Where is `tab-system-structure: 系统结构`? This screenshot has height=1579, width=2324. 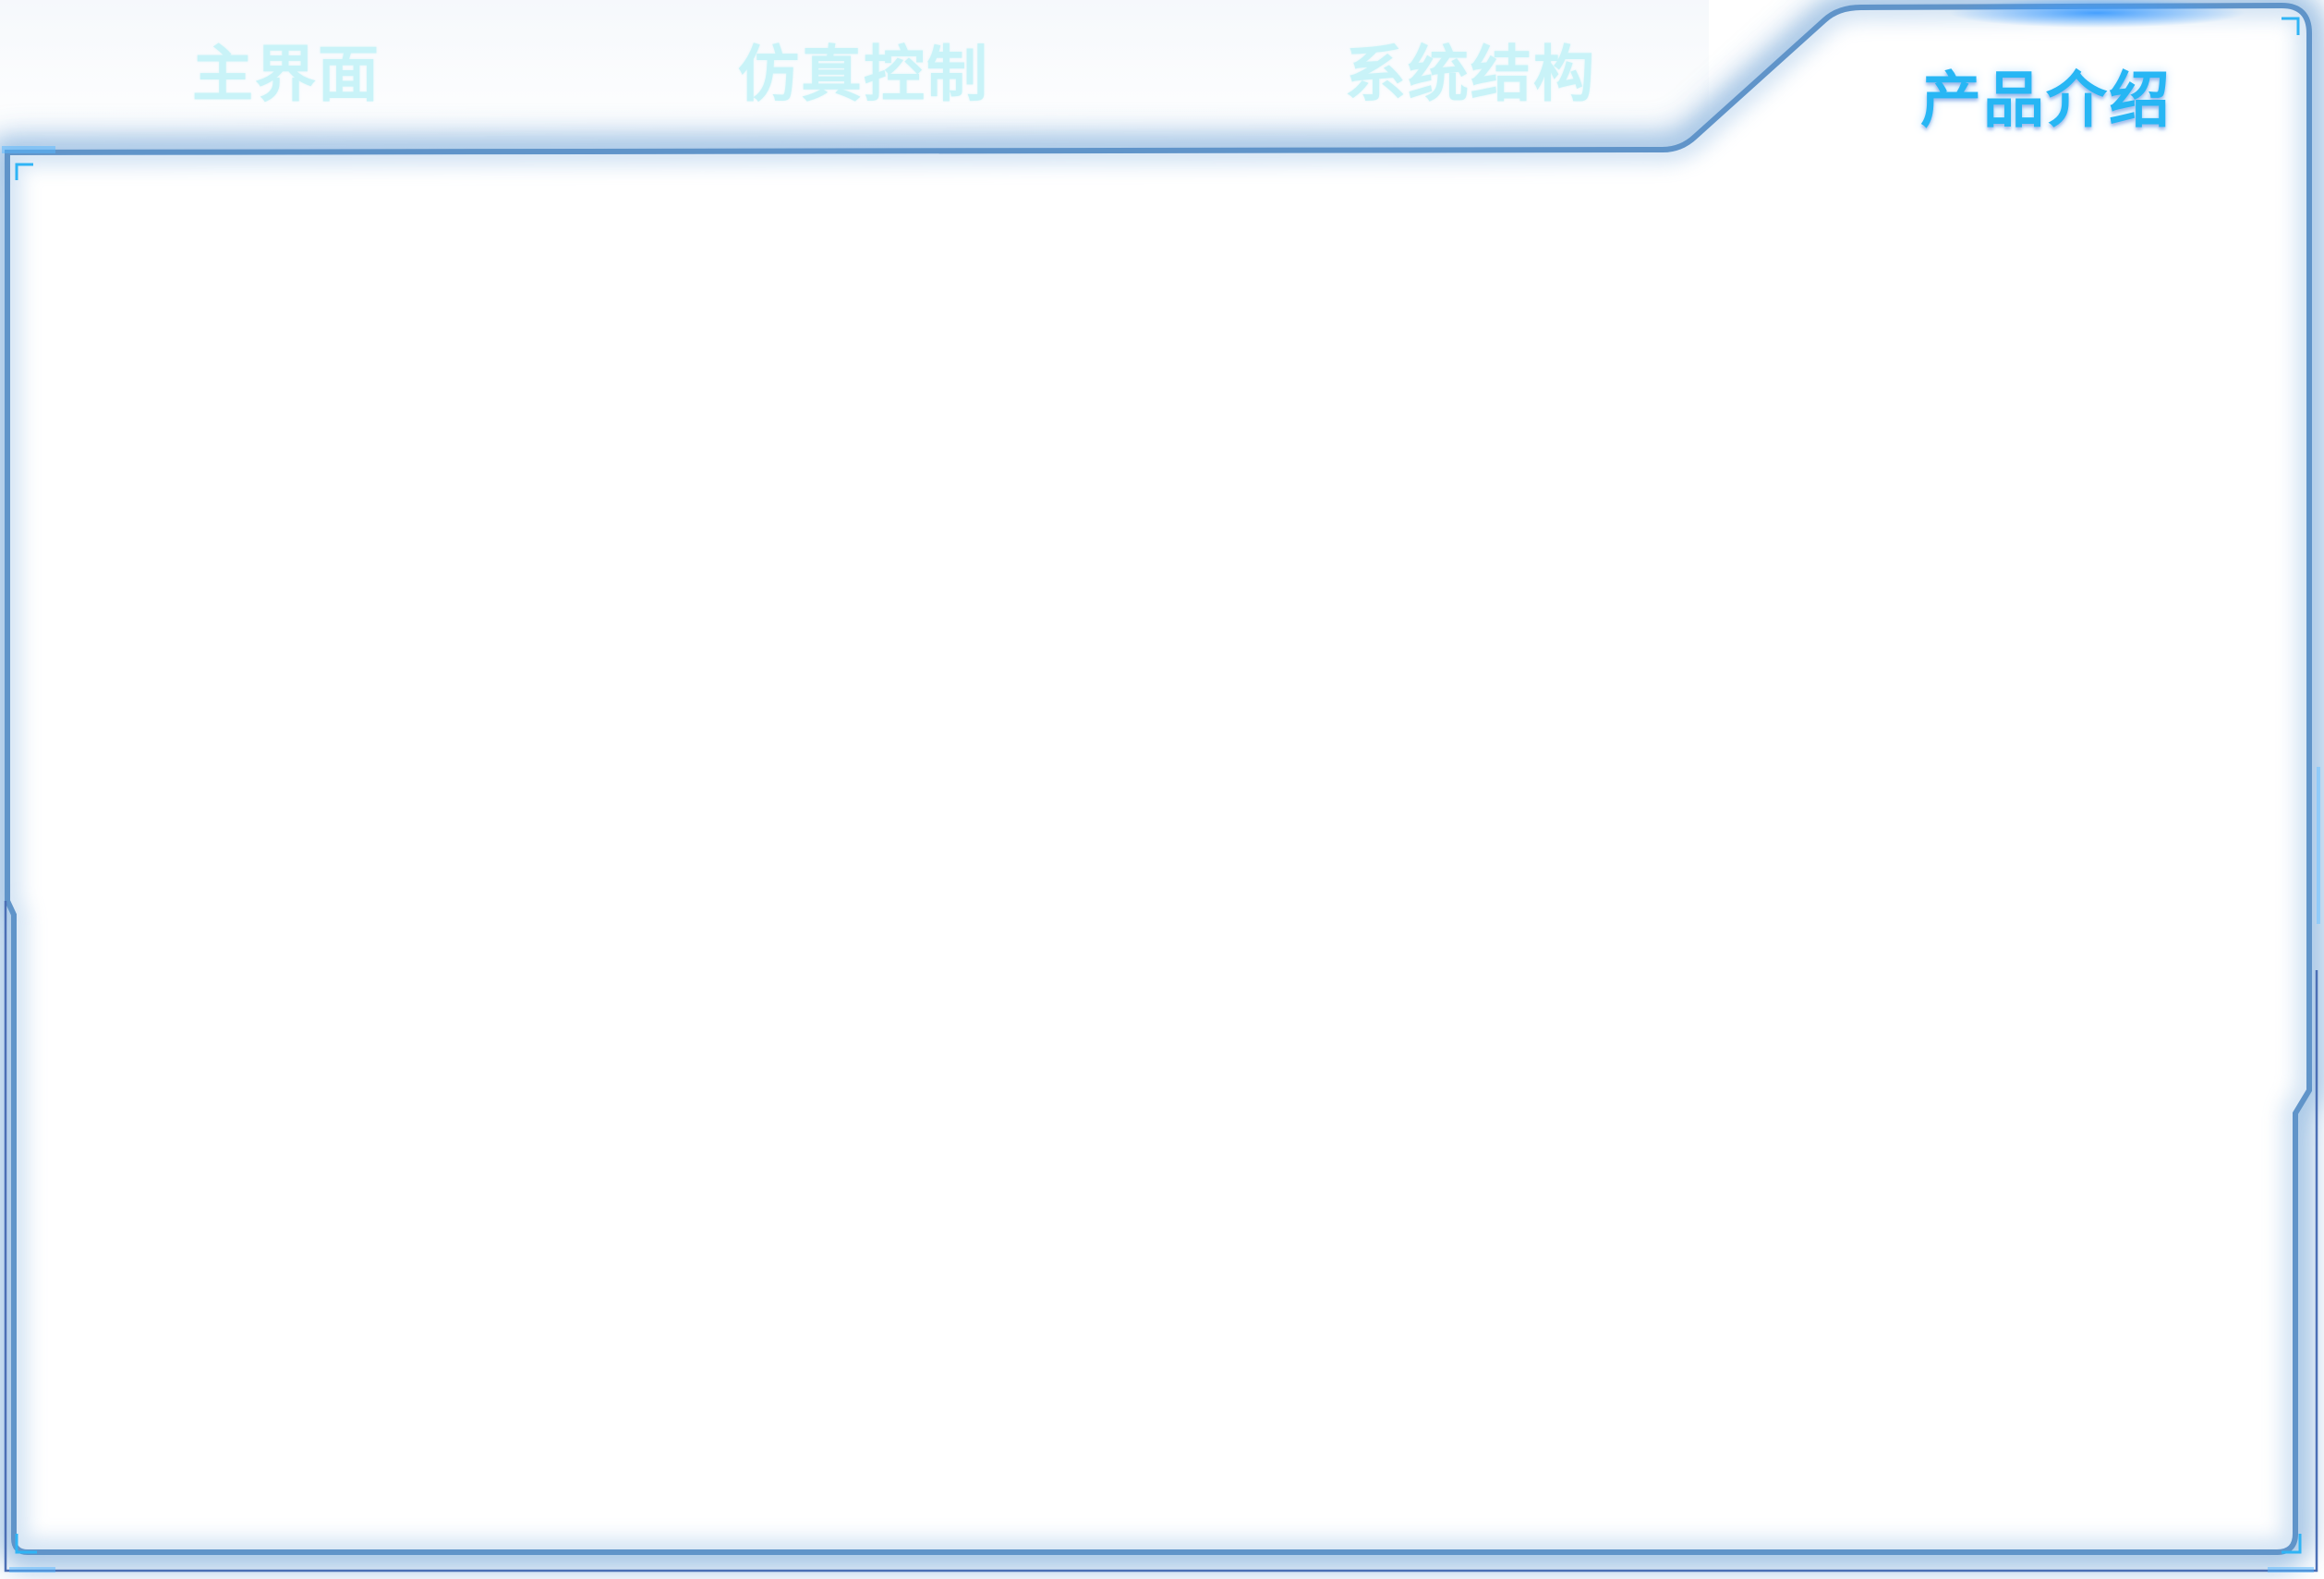
tab-system-structure: 系统结构 is located at coordinates (1470, 69).